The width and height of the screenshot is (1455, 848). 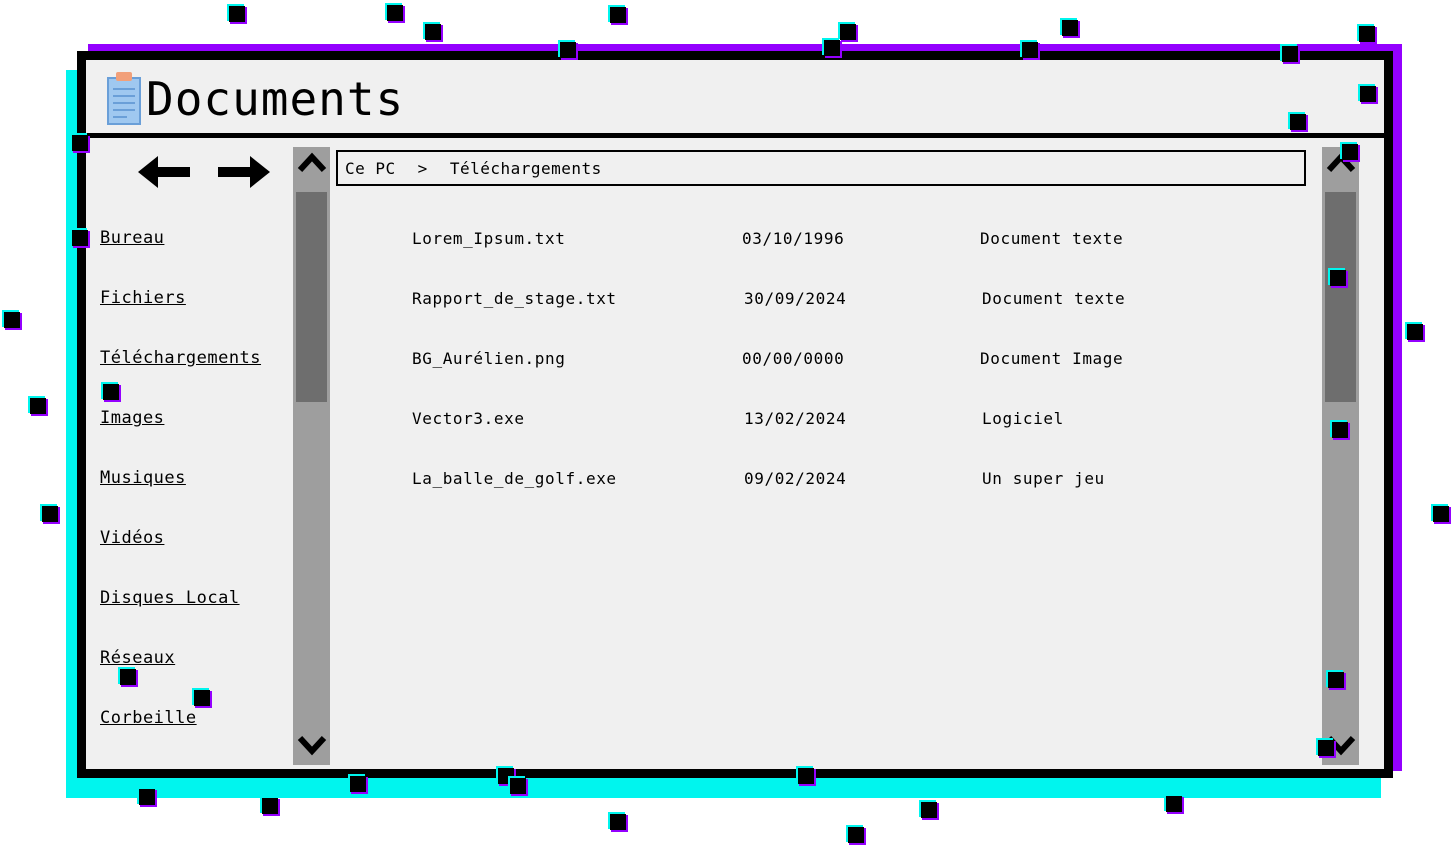 What do you see at coordinates (795, 418) in the screenshot?
I see `file-date: 13/02/2024` at bounding box center [795, 418].